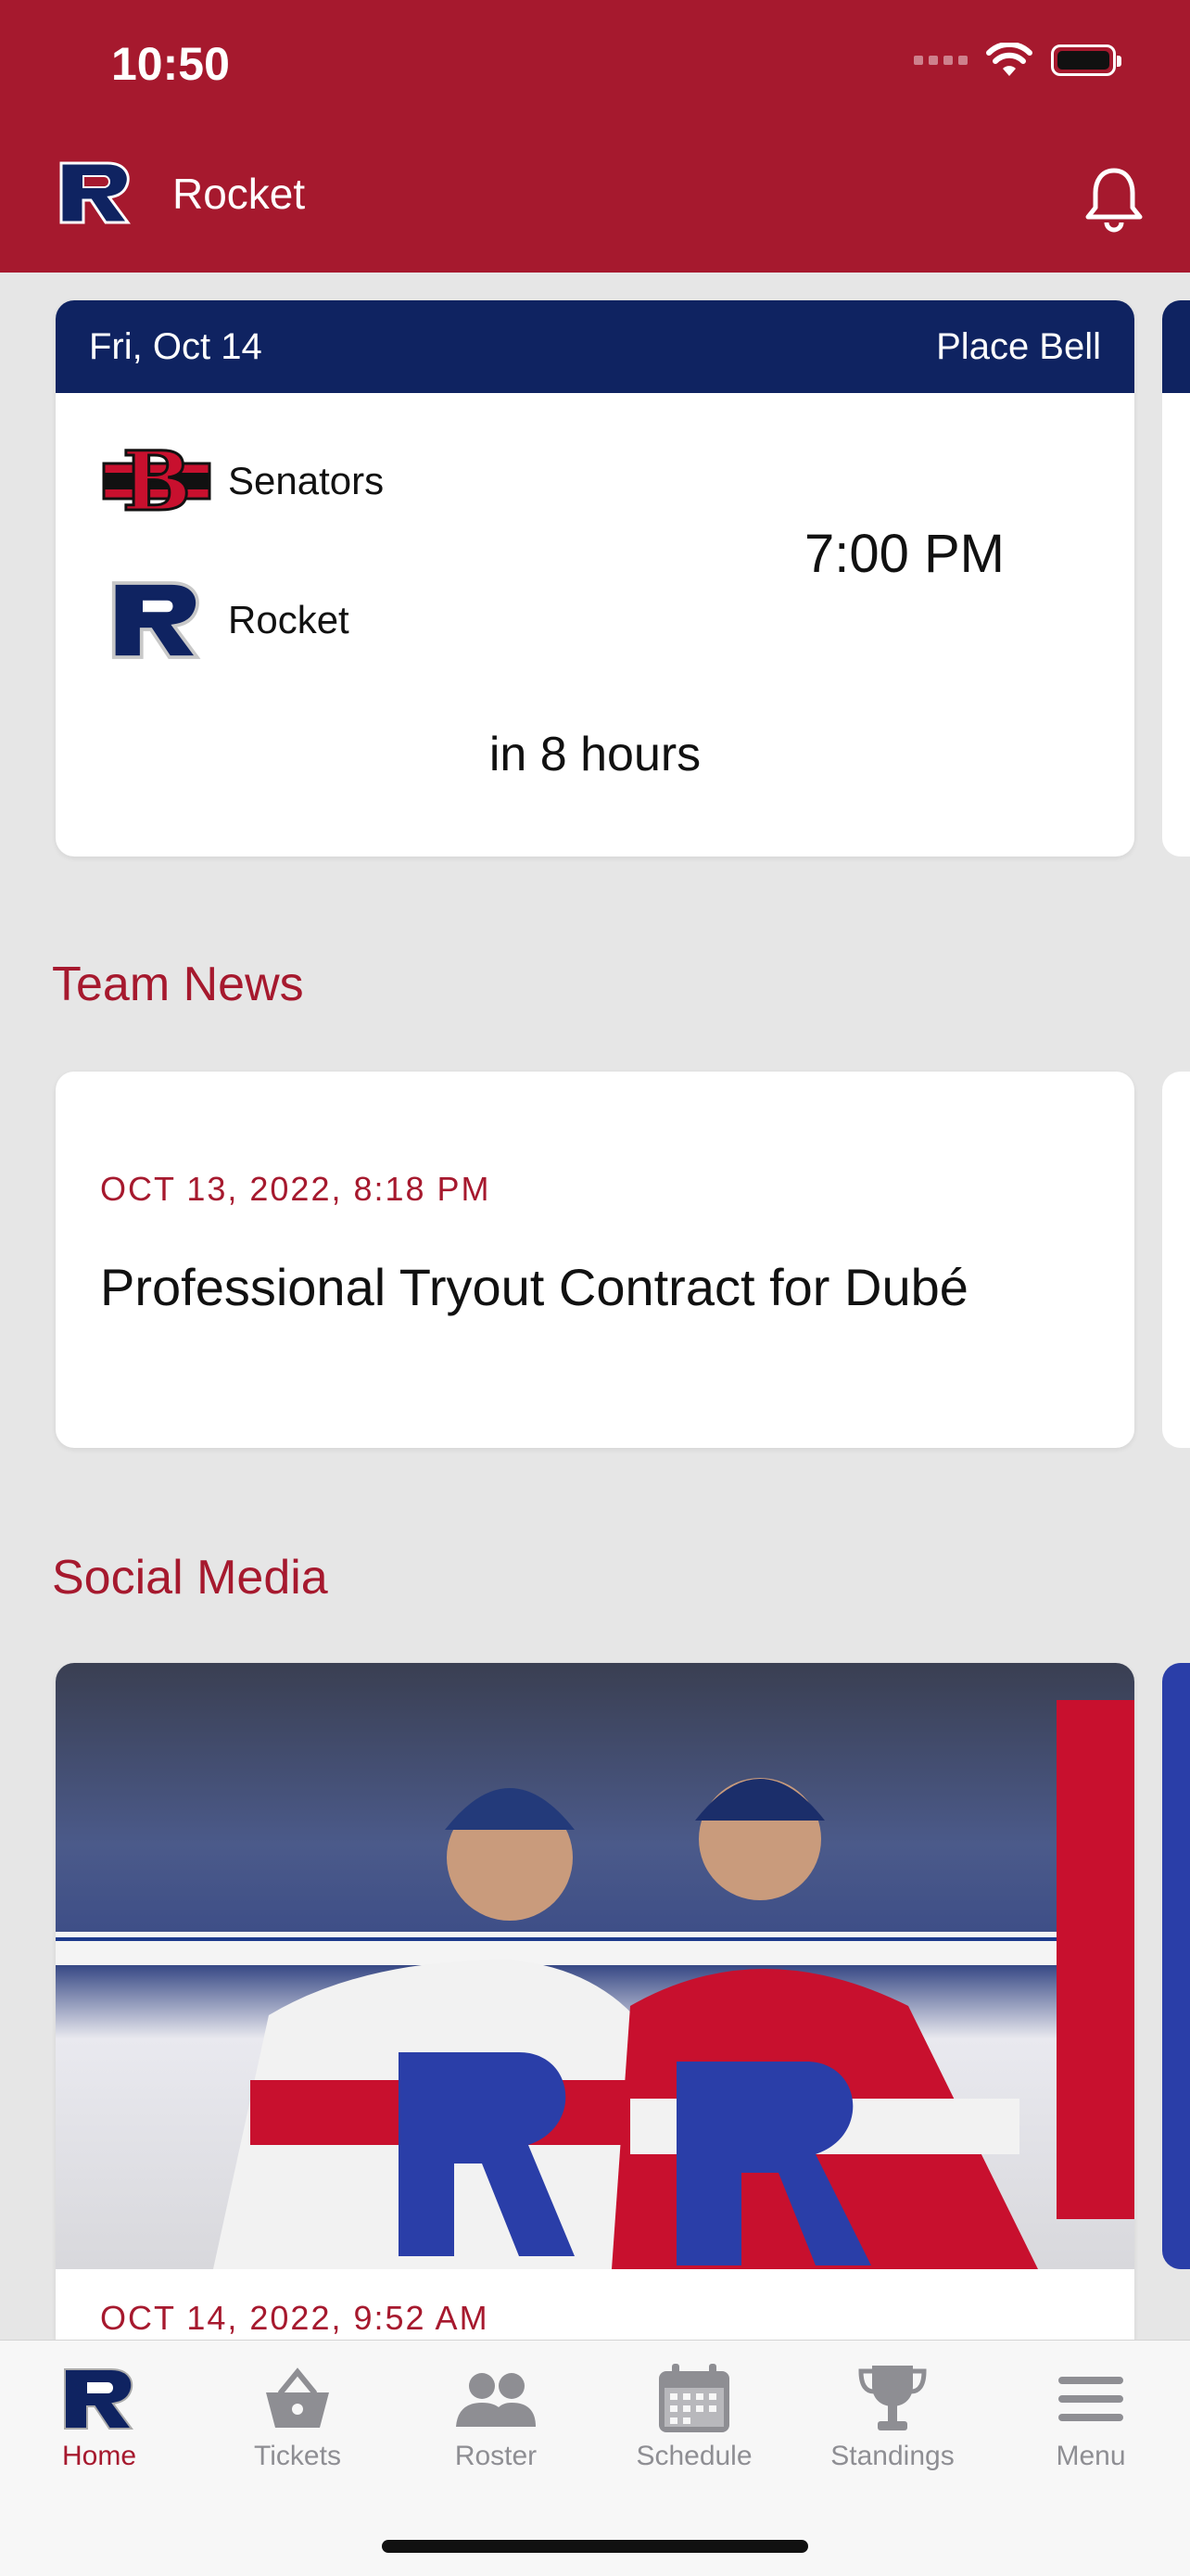 The image size is (1190, 2576). I want to click on tab-menu: Menu, so click(1091, 2414).